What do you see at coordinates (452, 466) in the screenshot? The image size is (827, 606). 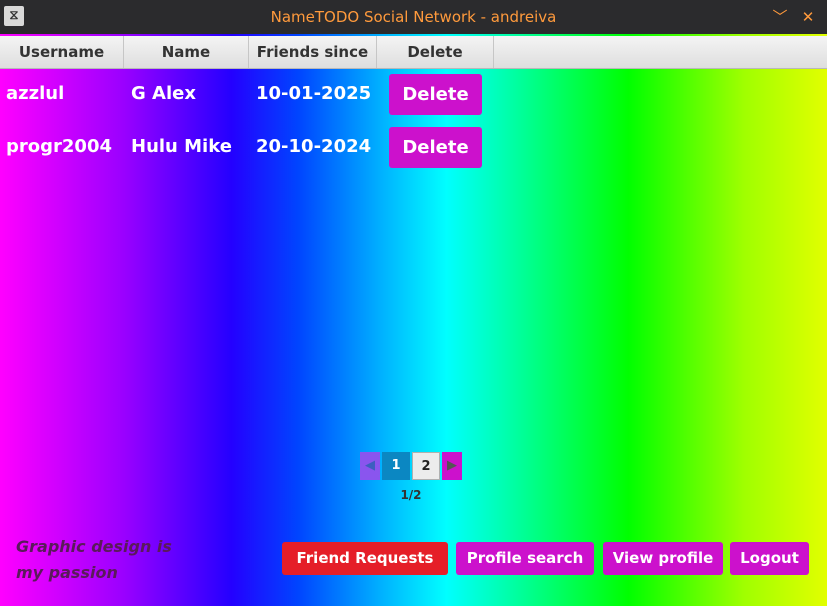 I see `next-page-icon: ▶` at bounding box center [452, 466].